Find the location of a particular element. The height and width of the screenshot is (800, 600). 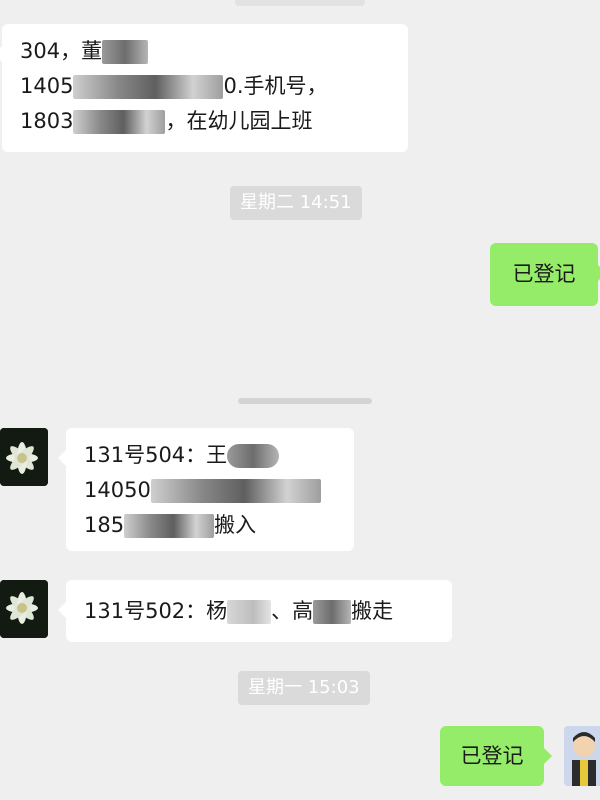

incoming-message-bubble: 131号502：杨 、高 搬走 is located at coordinates (255, 611).